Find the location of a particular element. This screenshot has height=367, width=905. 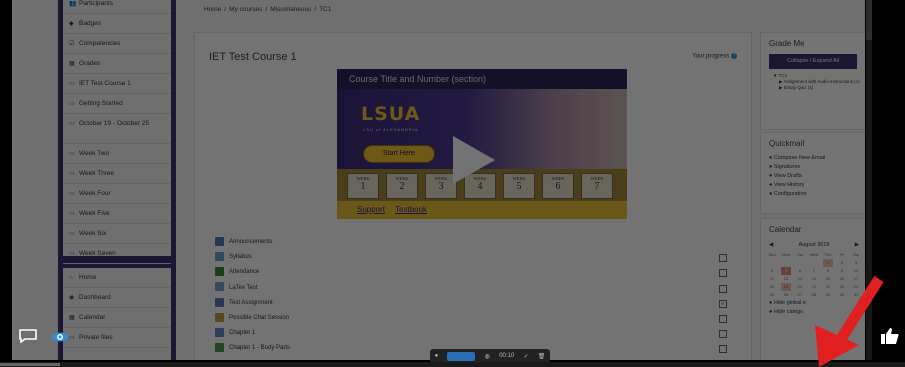

activity-row: Possible Chat Session is located at coordinates (480, 318).